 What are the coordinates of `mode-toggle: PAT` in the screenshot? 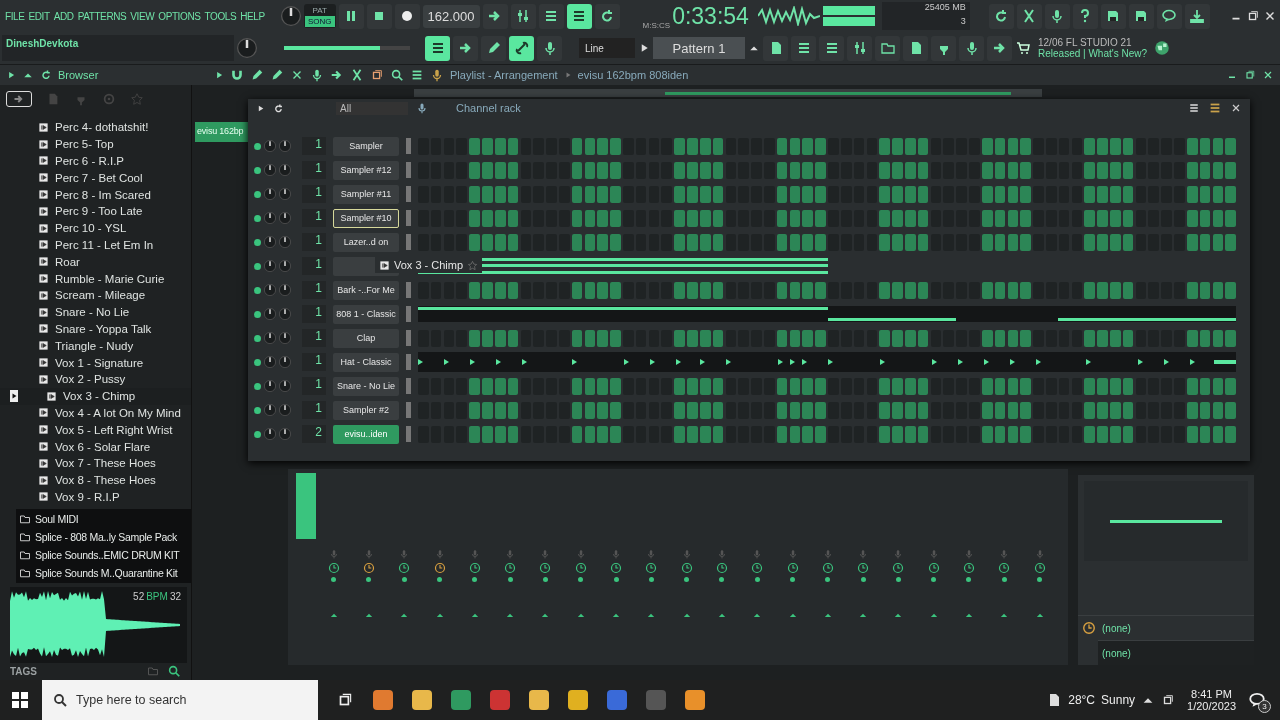 It's located at (320, 10).